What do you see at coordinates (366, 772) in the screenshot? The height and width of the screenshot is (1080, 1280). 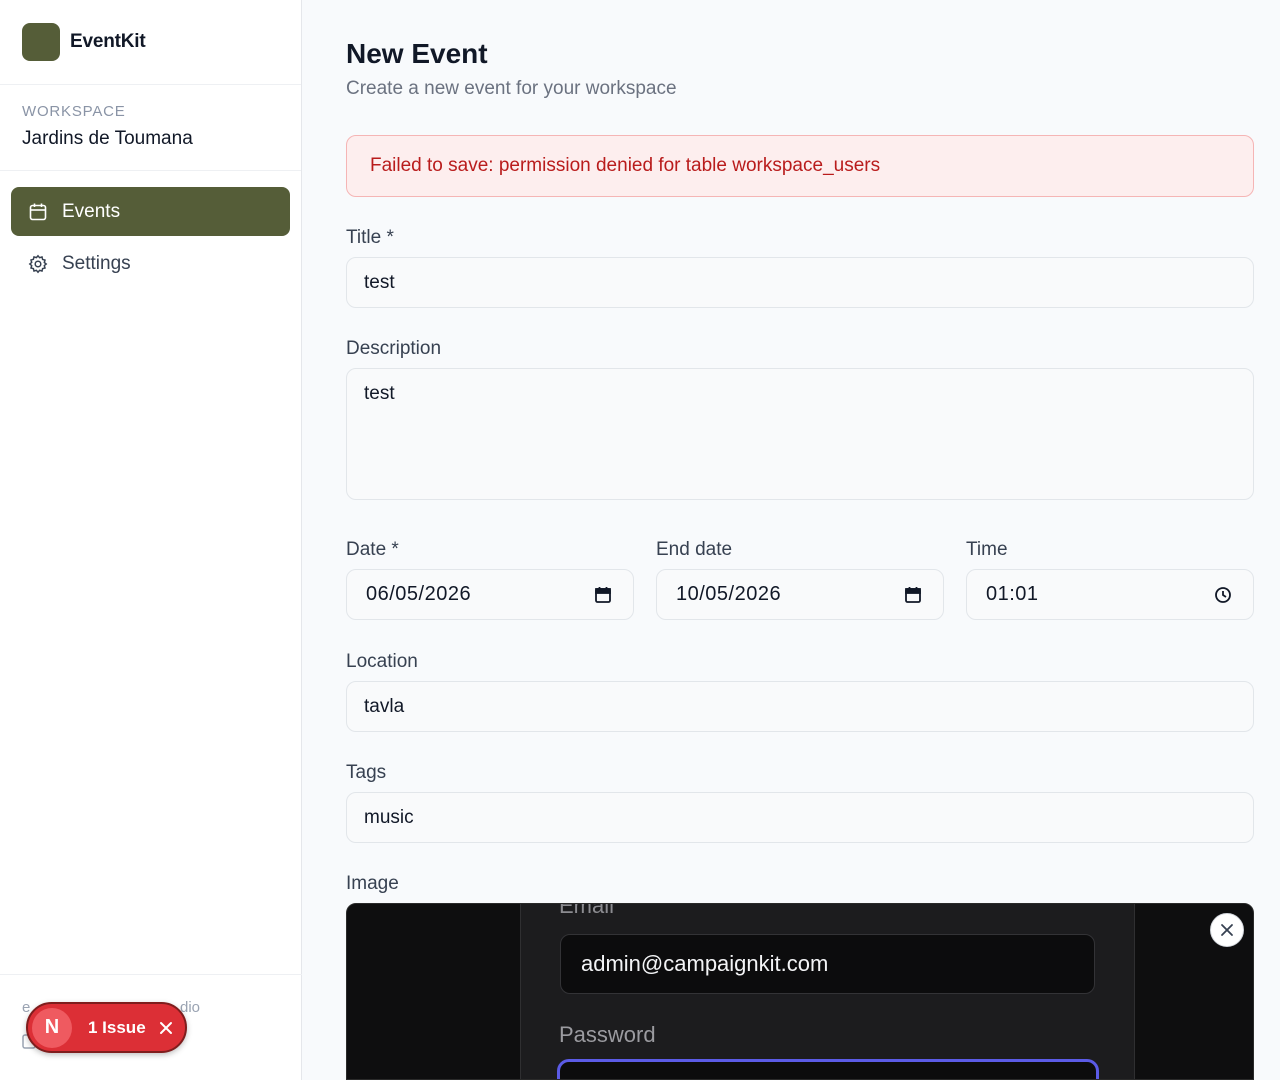 I see `tags-label: Tags` at bounding box center [366, 772].